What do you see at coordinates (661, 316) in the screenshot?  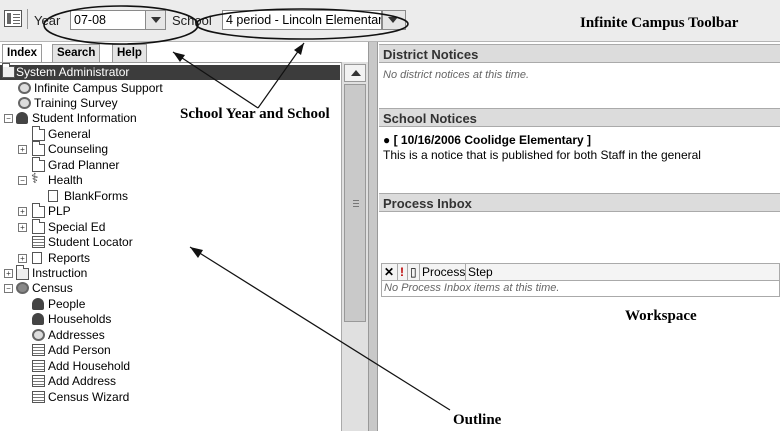 I see `workspace-annotation: Workspace` at bounding box center [661, 316].